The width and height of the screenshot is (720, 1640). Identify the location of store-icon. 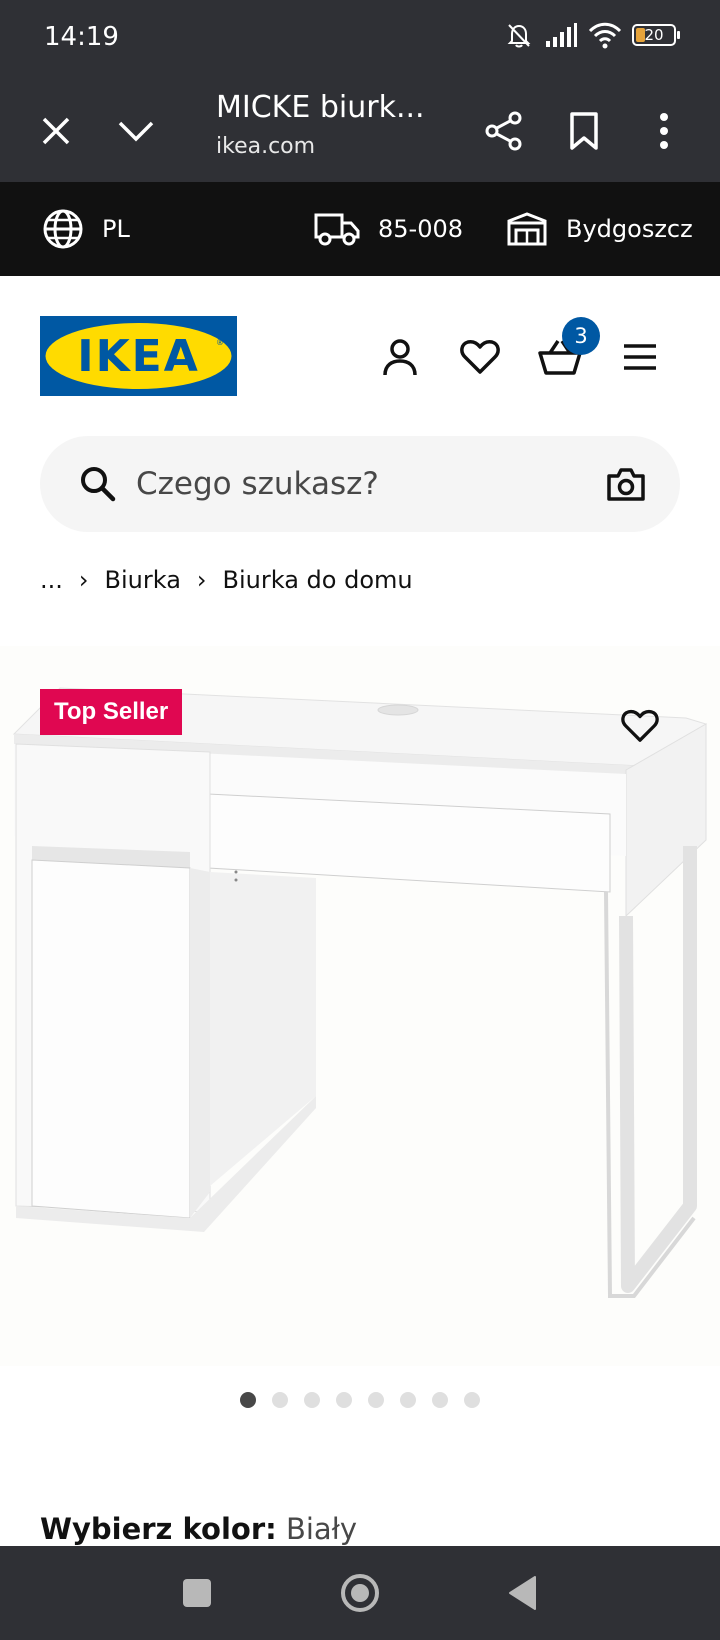
(527, 229).